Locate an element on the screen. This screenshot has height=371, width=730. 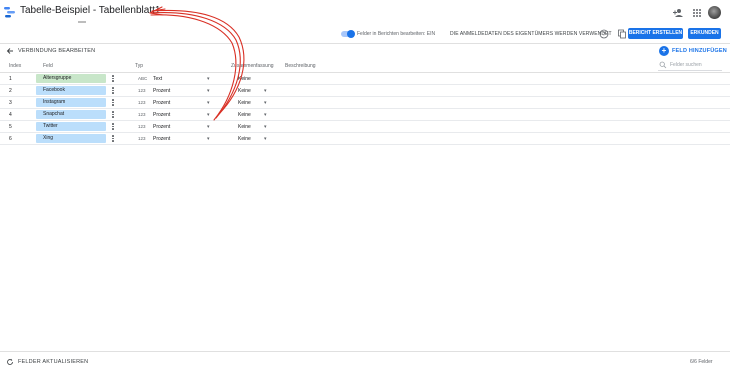
column-header-description: Beschreibung is located at coordinates (300, 66).